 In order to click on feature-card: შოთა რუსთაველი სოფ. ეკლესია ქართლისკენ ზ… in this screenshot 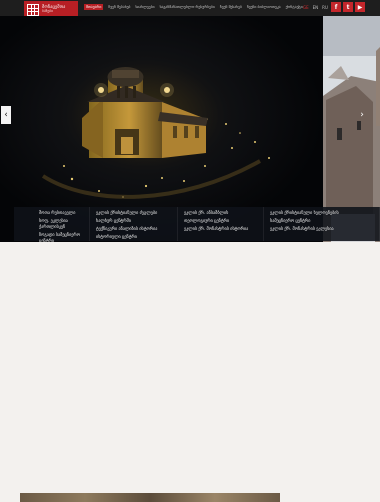, I will do `click(52, 225)`.